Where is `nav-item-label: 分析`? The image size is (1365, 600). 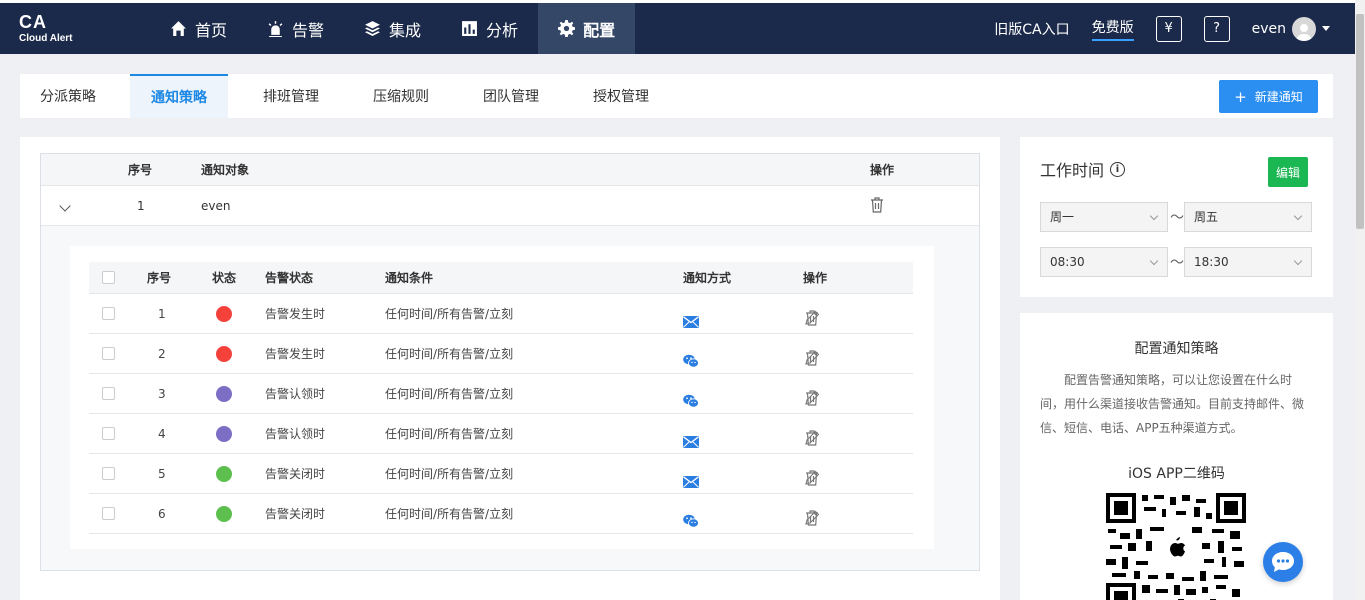 nav-item-label: 分析 is located at coordinates (502, 30).